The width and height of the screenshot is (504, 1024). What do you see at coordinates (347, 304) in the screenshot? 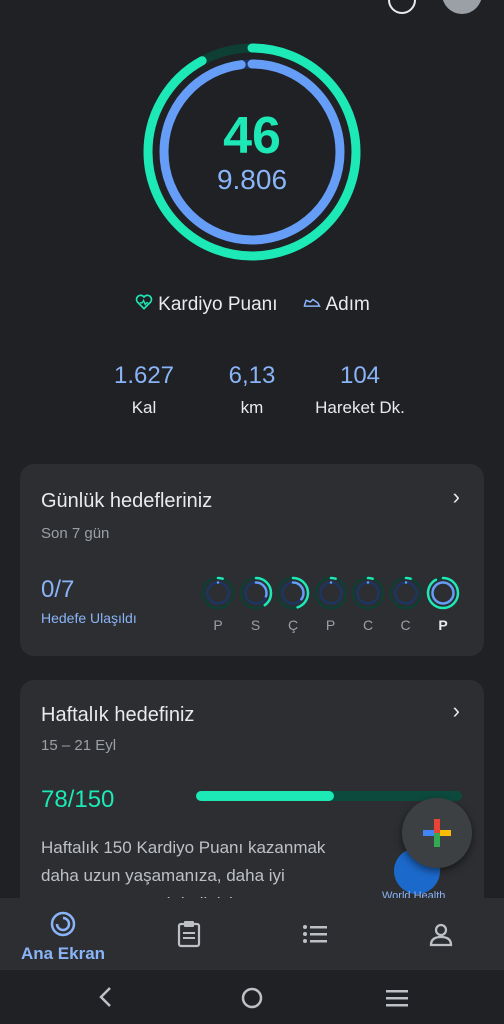
I see `legend-steps-label: Adım` at bounding box center [347, 304].